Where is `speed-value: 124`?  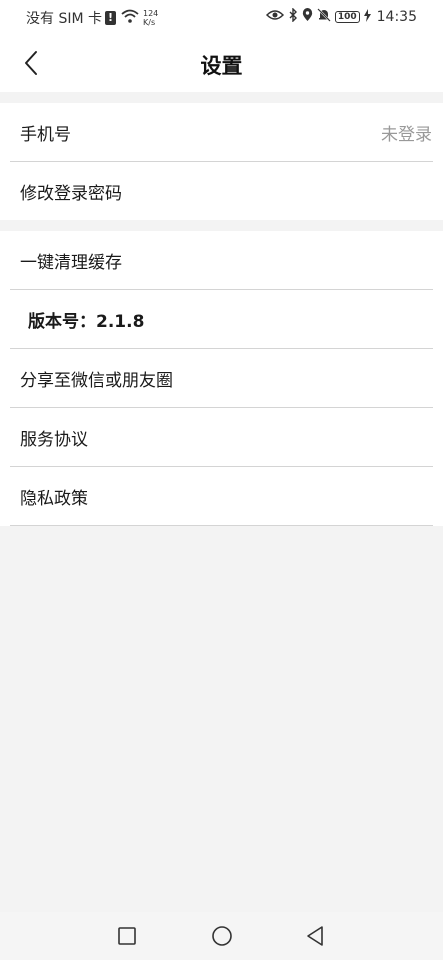 speed-value: 124 is located at coordinates (151, 13).